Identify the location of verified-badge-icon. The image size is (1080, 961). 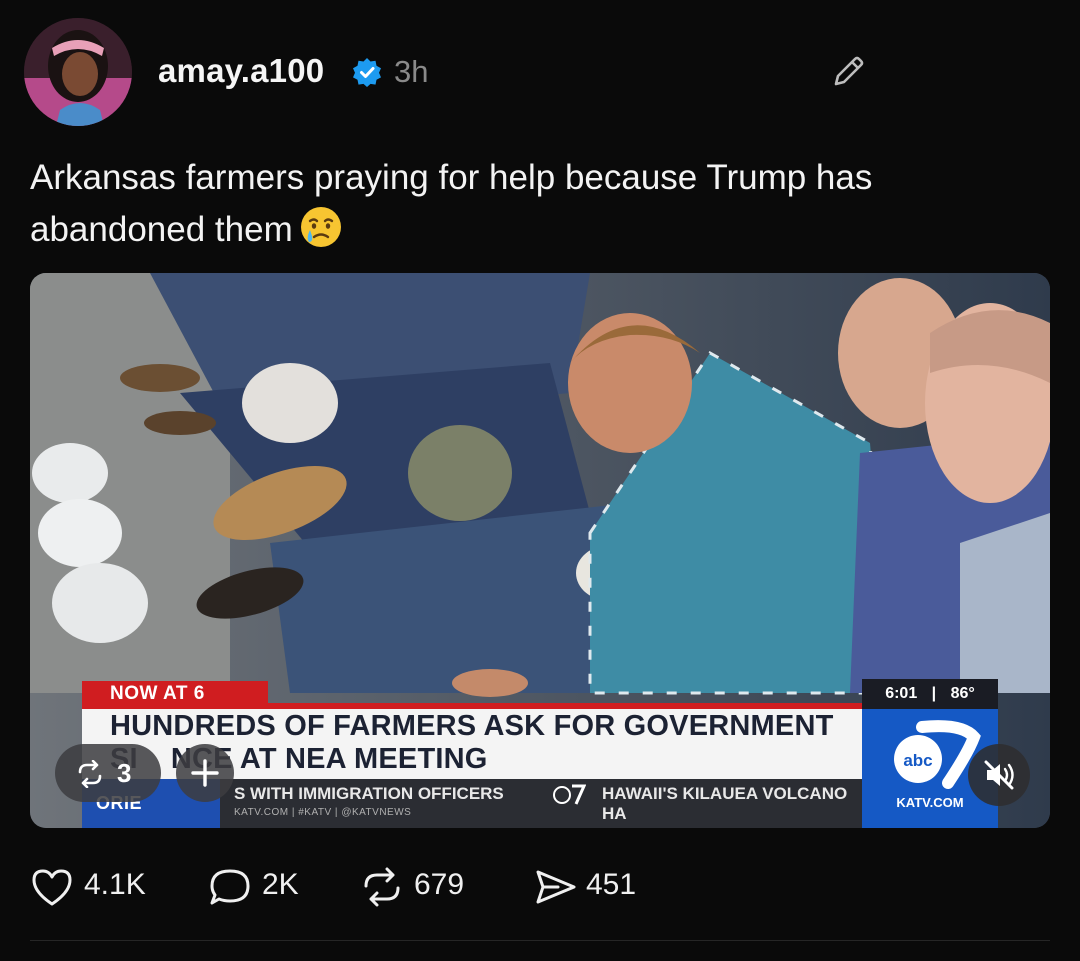
(367, 72).